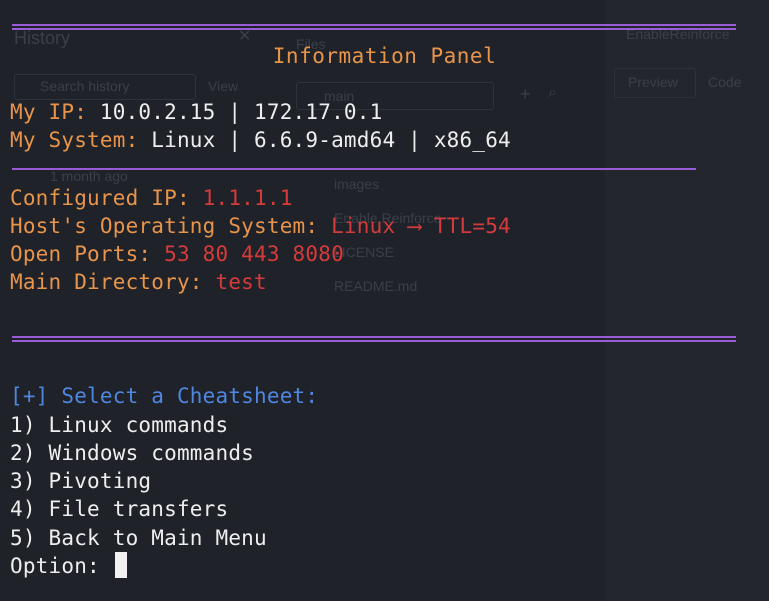  Describe the element at coordinates (81, 140) in the screenshot. I see `my-system-label: My System:` at that location.